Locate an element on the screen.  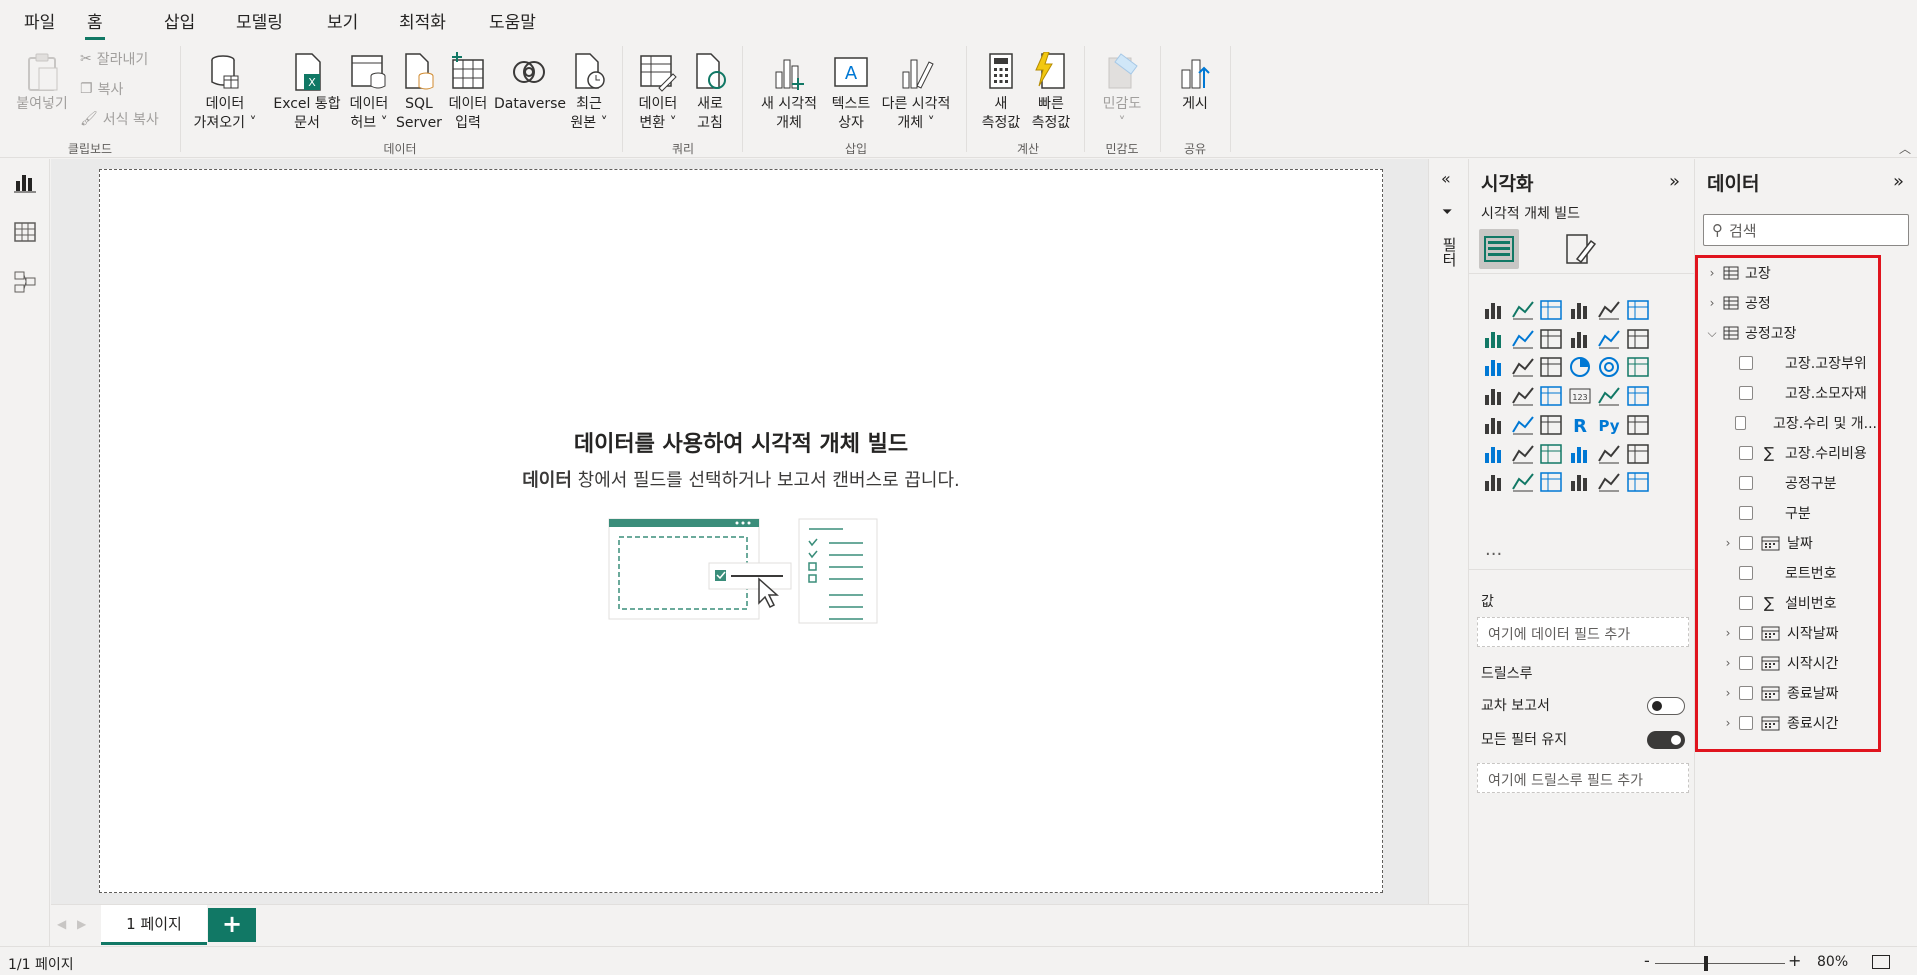
line-chart-icon is located at coordinates (1494, 339).